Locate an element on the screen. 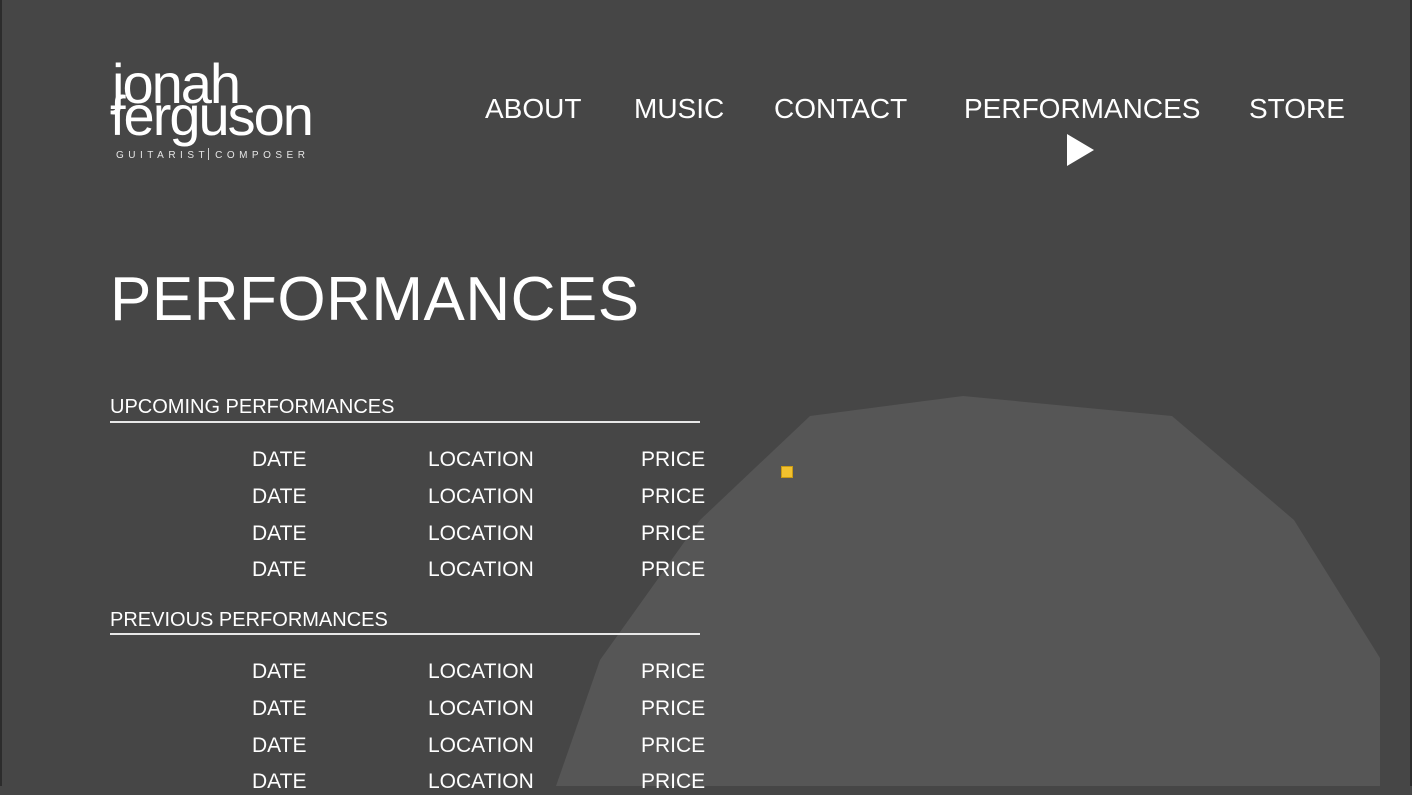 The width and height of the screenshot is (1412, 795). nav-item-contact: CONTACT is located at coordinates (840, 109).